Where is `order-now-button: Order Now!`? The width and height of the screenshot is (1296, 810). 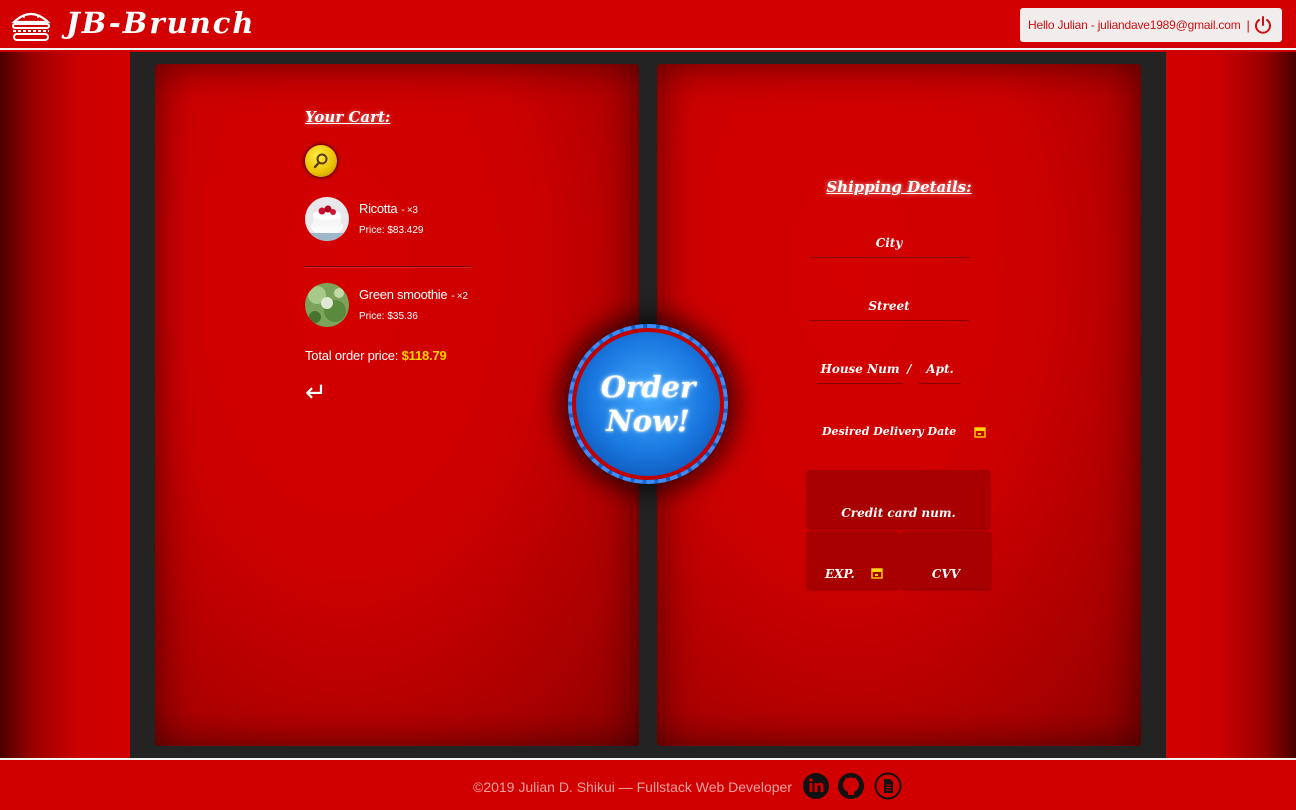
order-now-button: Order Now! is located at coordinates (648, 404).